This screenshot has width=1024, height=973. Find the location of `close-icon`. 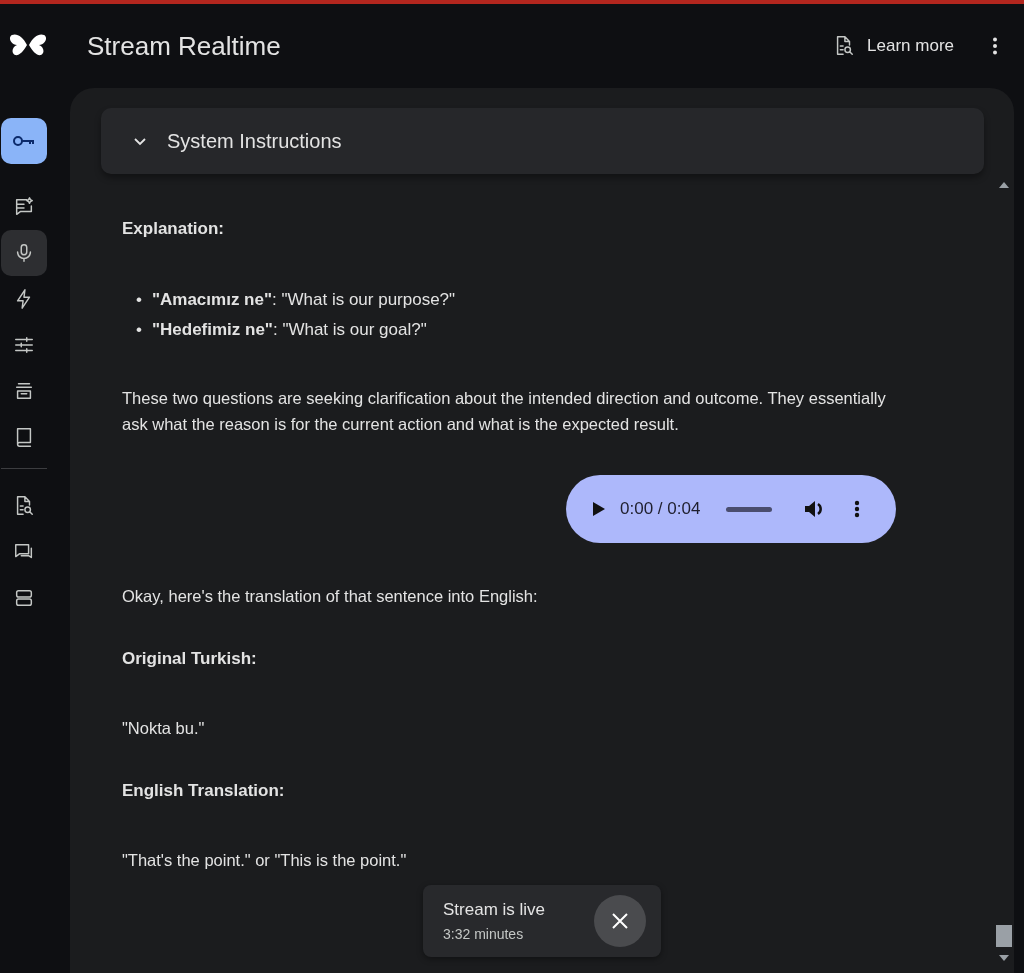

close-icon is located at coordinates (620, 921).